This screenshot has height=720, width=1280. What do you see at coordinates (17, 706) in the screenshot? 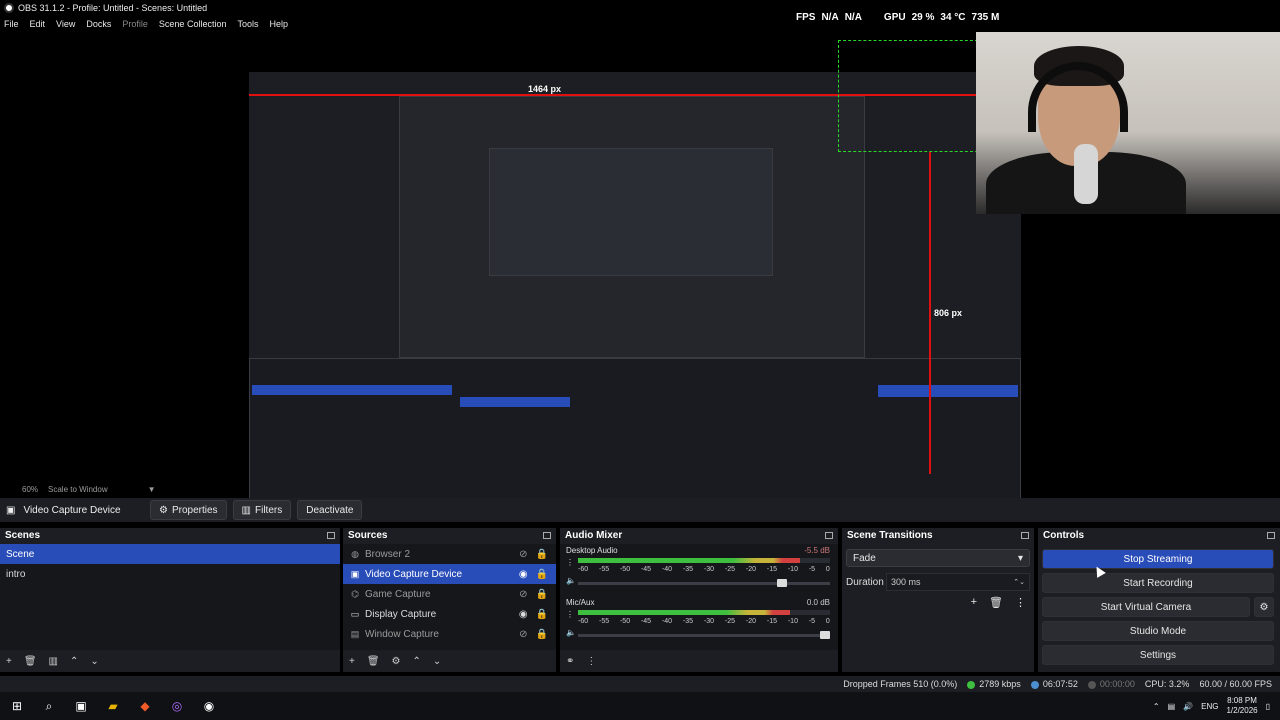
I see `windows-start-icon: ⊞` at bounding box center [17, 706].